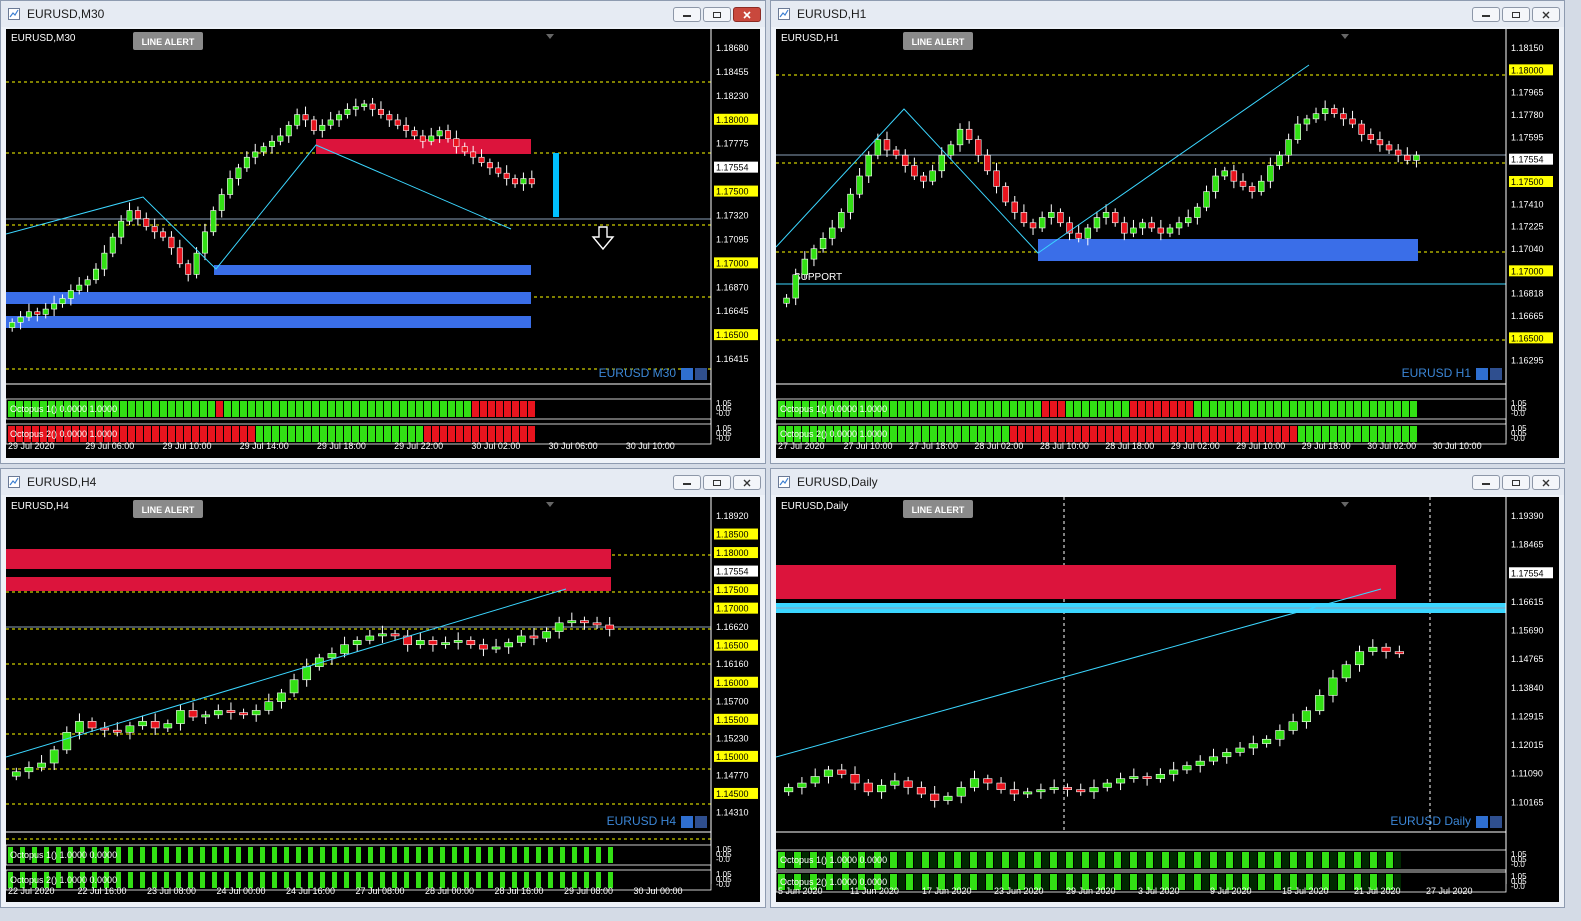 The width and height of the screenshot is (1581, 921). I want to click on title-bar: EURUSD,Daily, so click(1167, 482).